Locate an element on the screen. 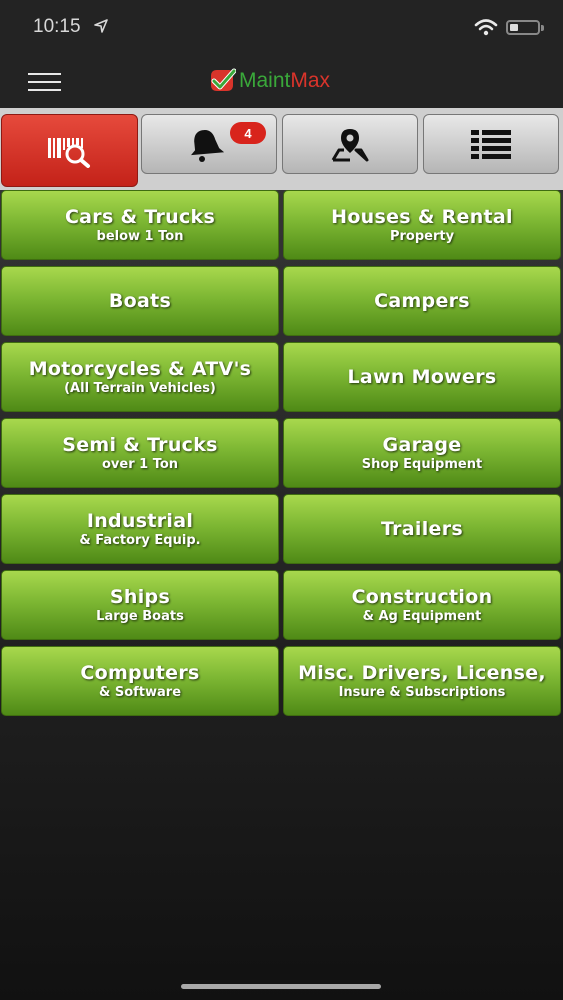 The image size is (563, 1000). list-view-button is located at coordinates (491, 144).